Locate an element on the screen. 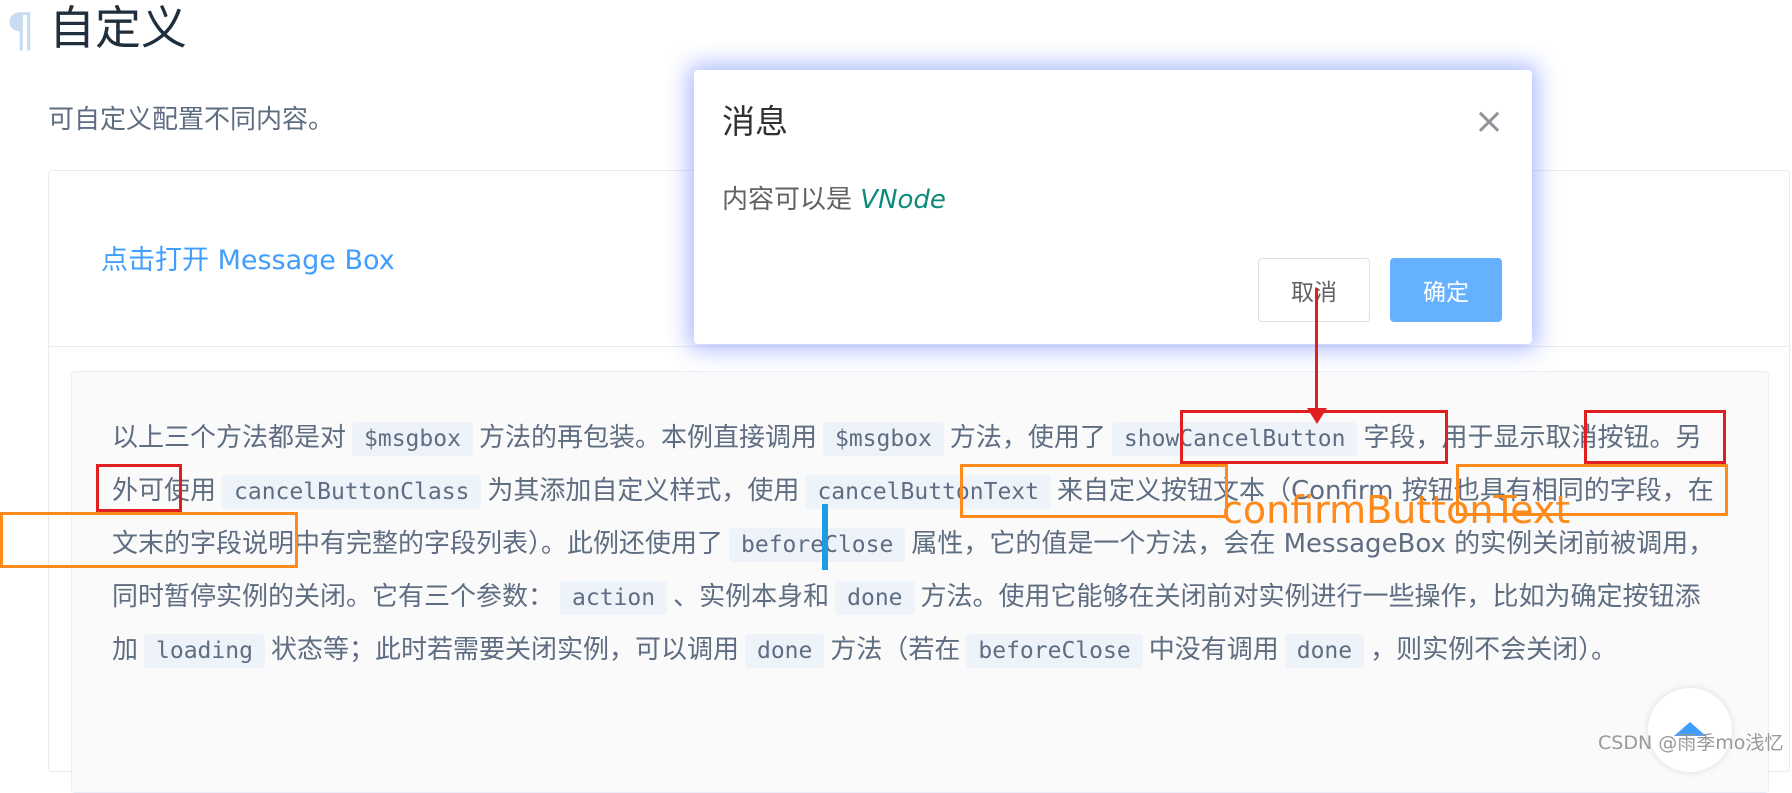  annotation-arrow is located at coordinates (1316, 349).